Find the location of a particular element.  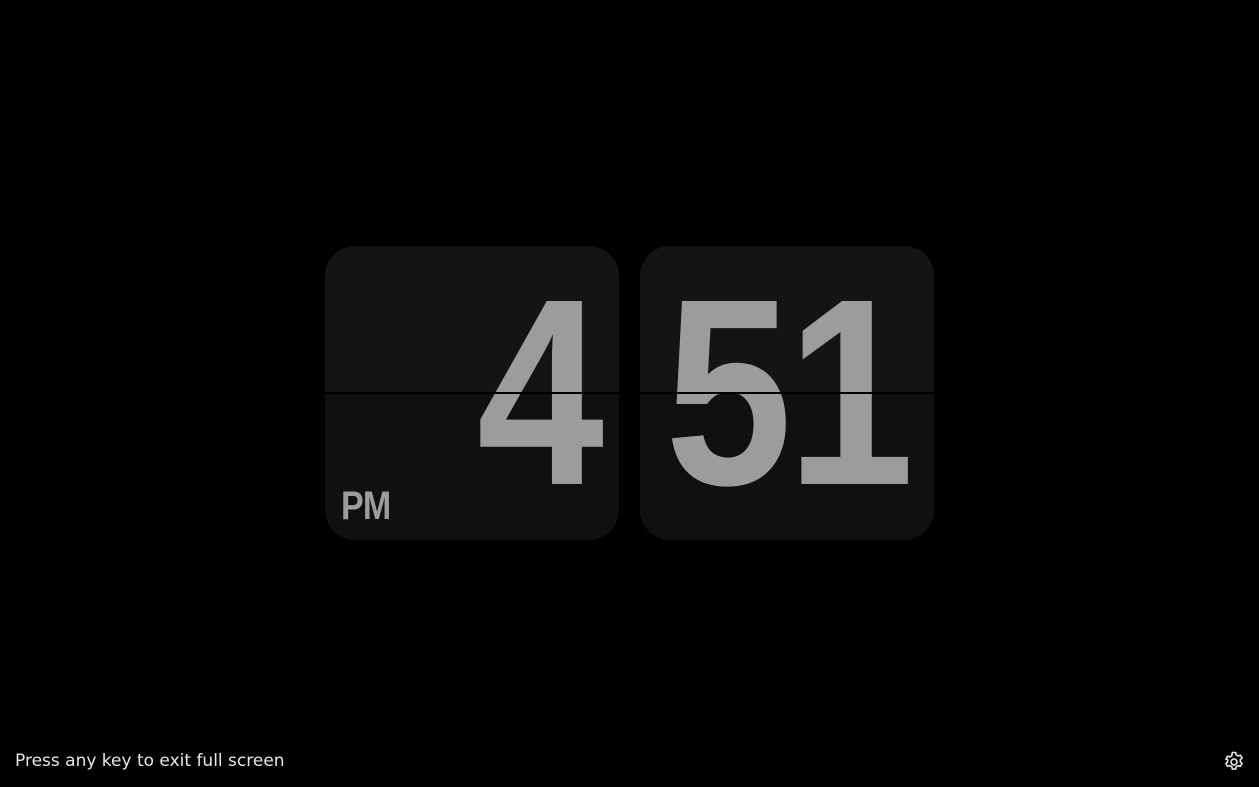

hours-card-split-line is located at coordinates (472, 393).